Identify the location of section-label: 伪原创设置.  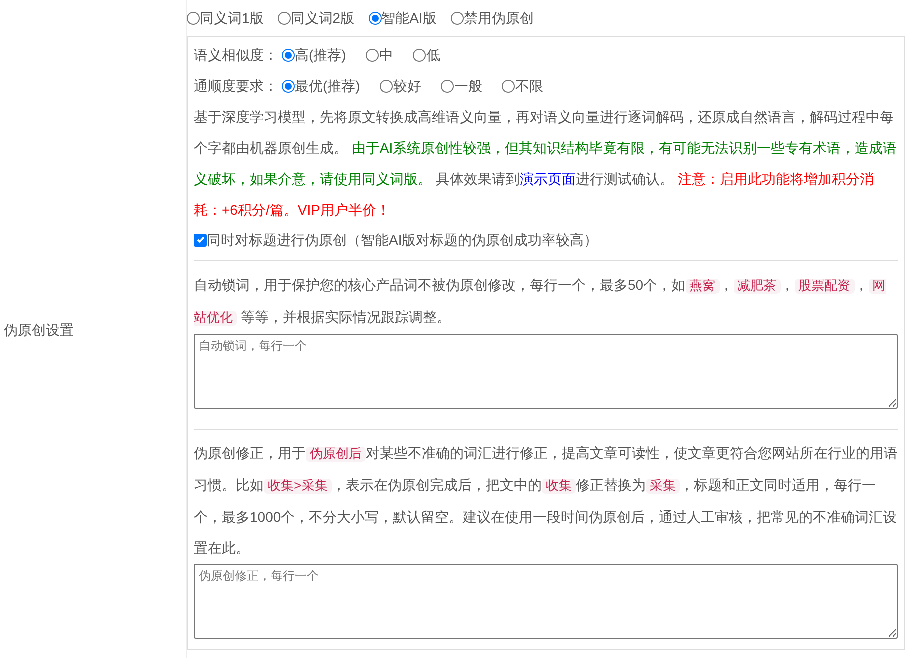
(39, 330).